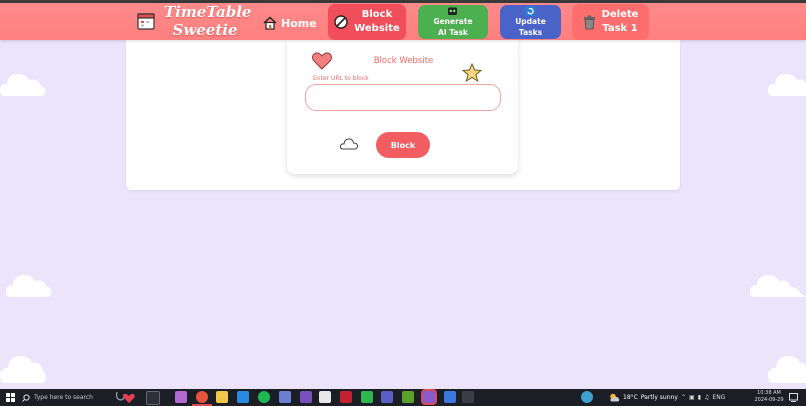  What do you see at coordinates (769, 400) in the screenshot?
I see `clock-date: 2024-09-29` at bounding box center [769, 400].